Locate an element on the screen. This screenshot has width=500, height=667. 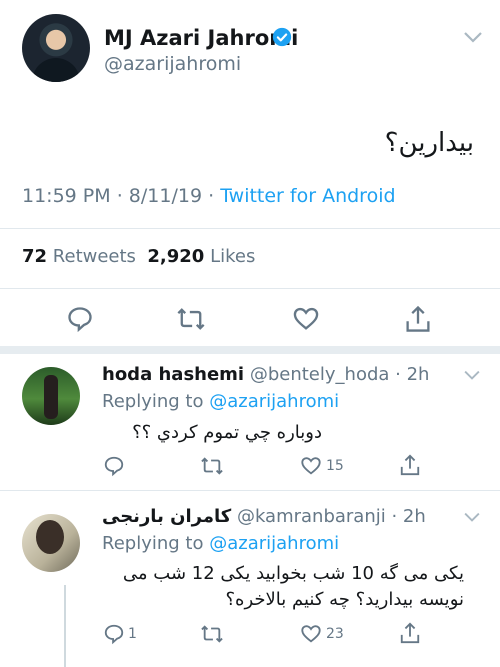
like-count: 2,920 is located at coordinates (175, 256).